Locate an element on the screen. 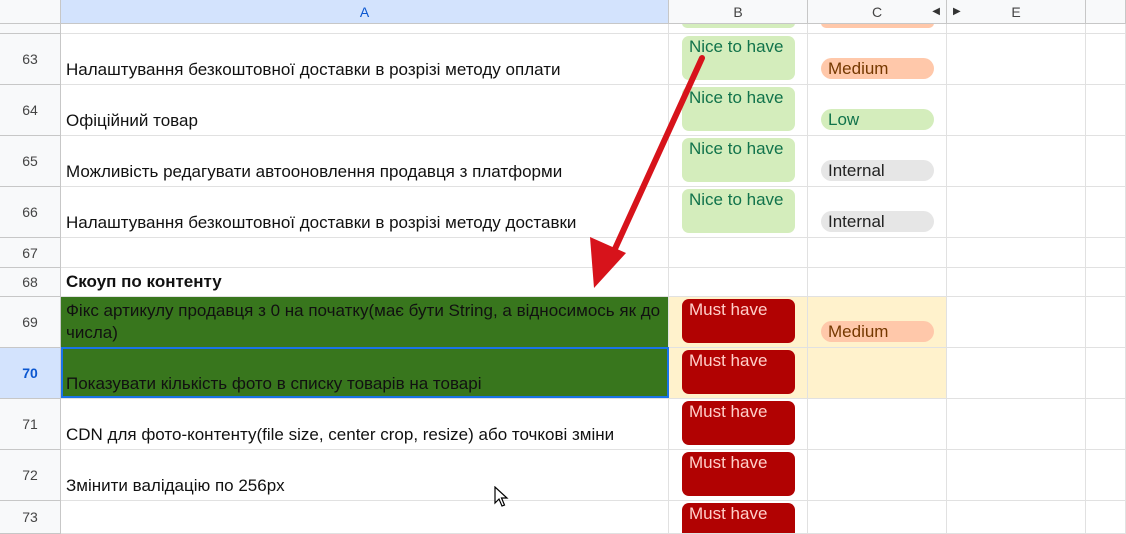 The width and height of the screenshot is (1126, 534). column-header-b: B is located at coordinates (738, 12).